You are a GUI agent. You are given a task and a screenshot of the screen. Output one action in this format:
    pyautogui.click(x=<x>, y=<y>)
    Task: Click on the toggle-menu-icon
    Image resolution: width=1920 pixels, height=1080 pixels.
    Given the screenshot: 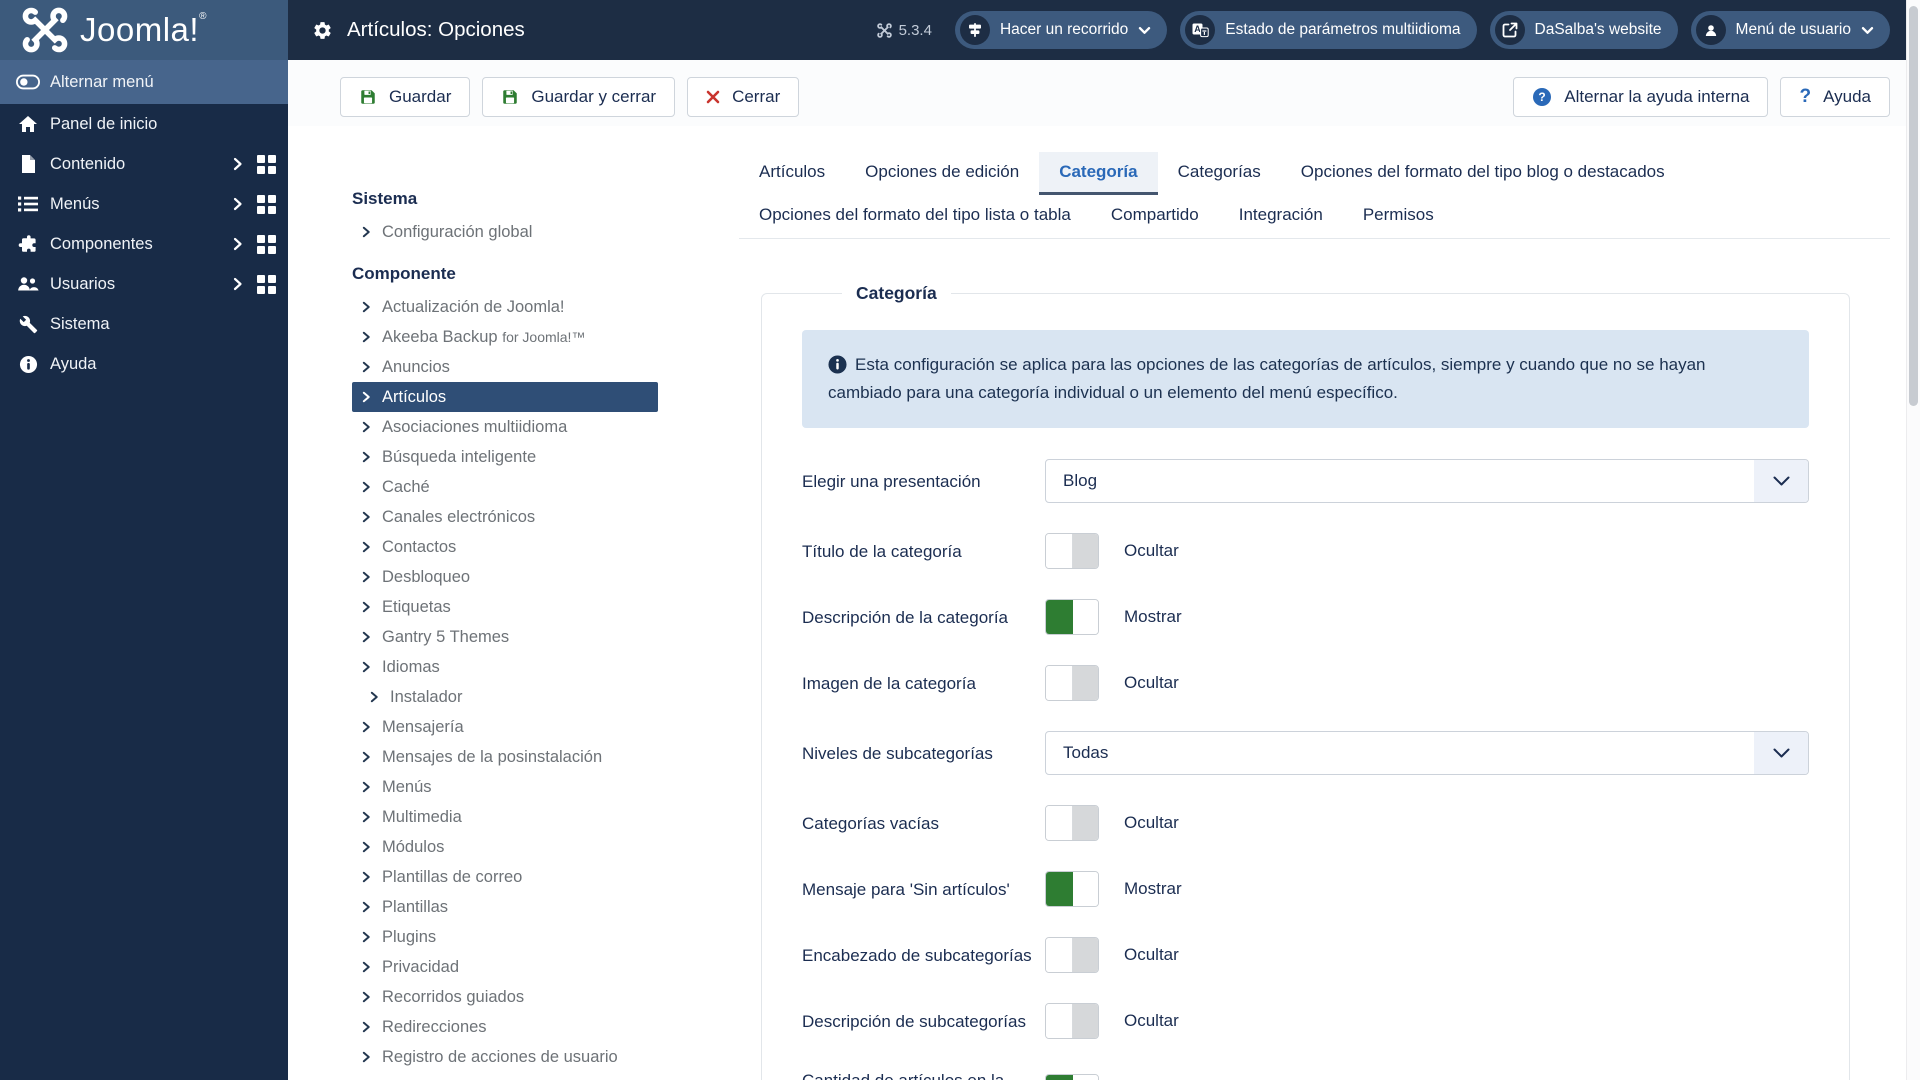 What is the action you would take?
    pyautogui.click(x=28, y=82)
    